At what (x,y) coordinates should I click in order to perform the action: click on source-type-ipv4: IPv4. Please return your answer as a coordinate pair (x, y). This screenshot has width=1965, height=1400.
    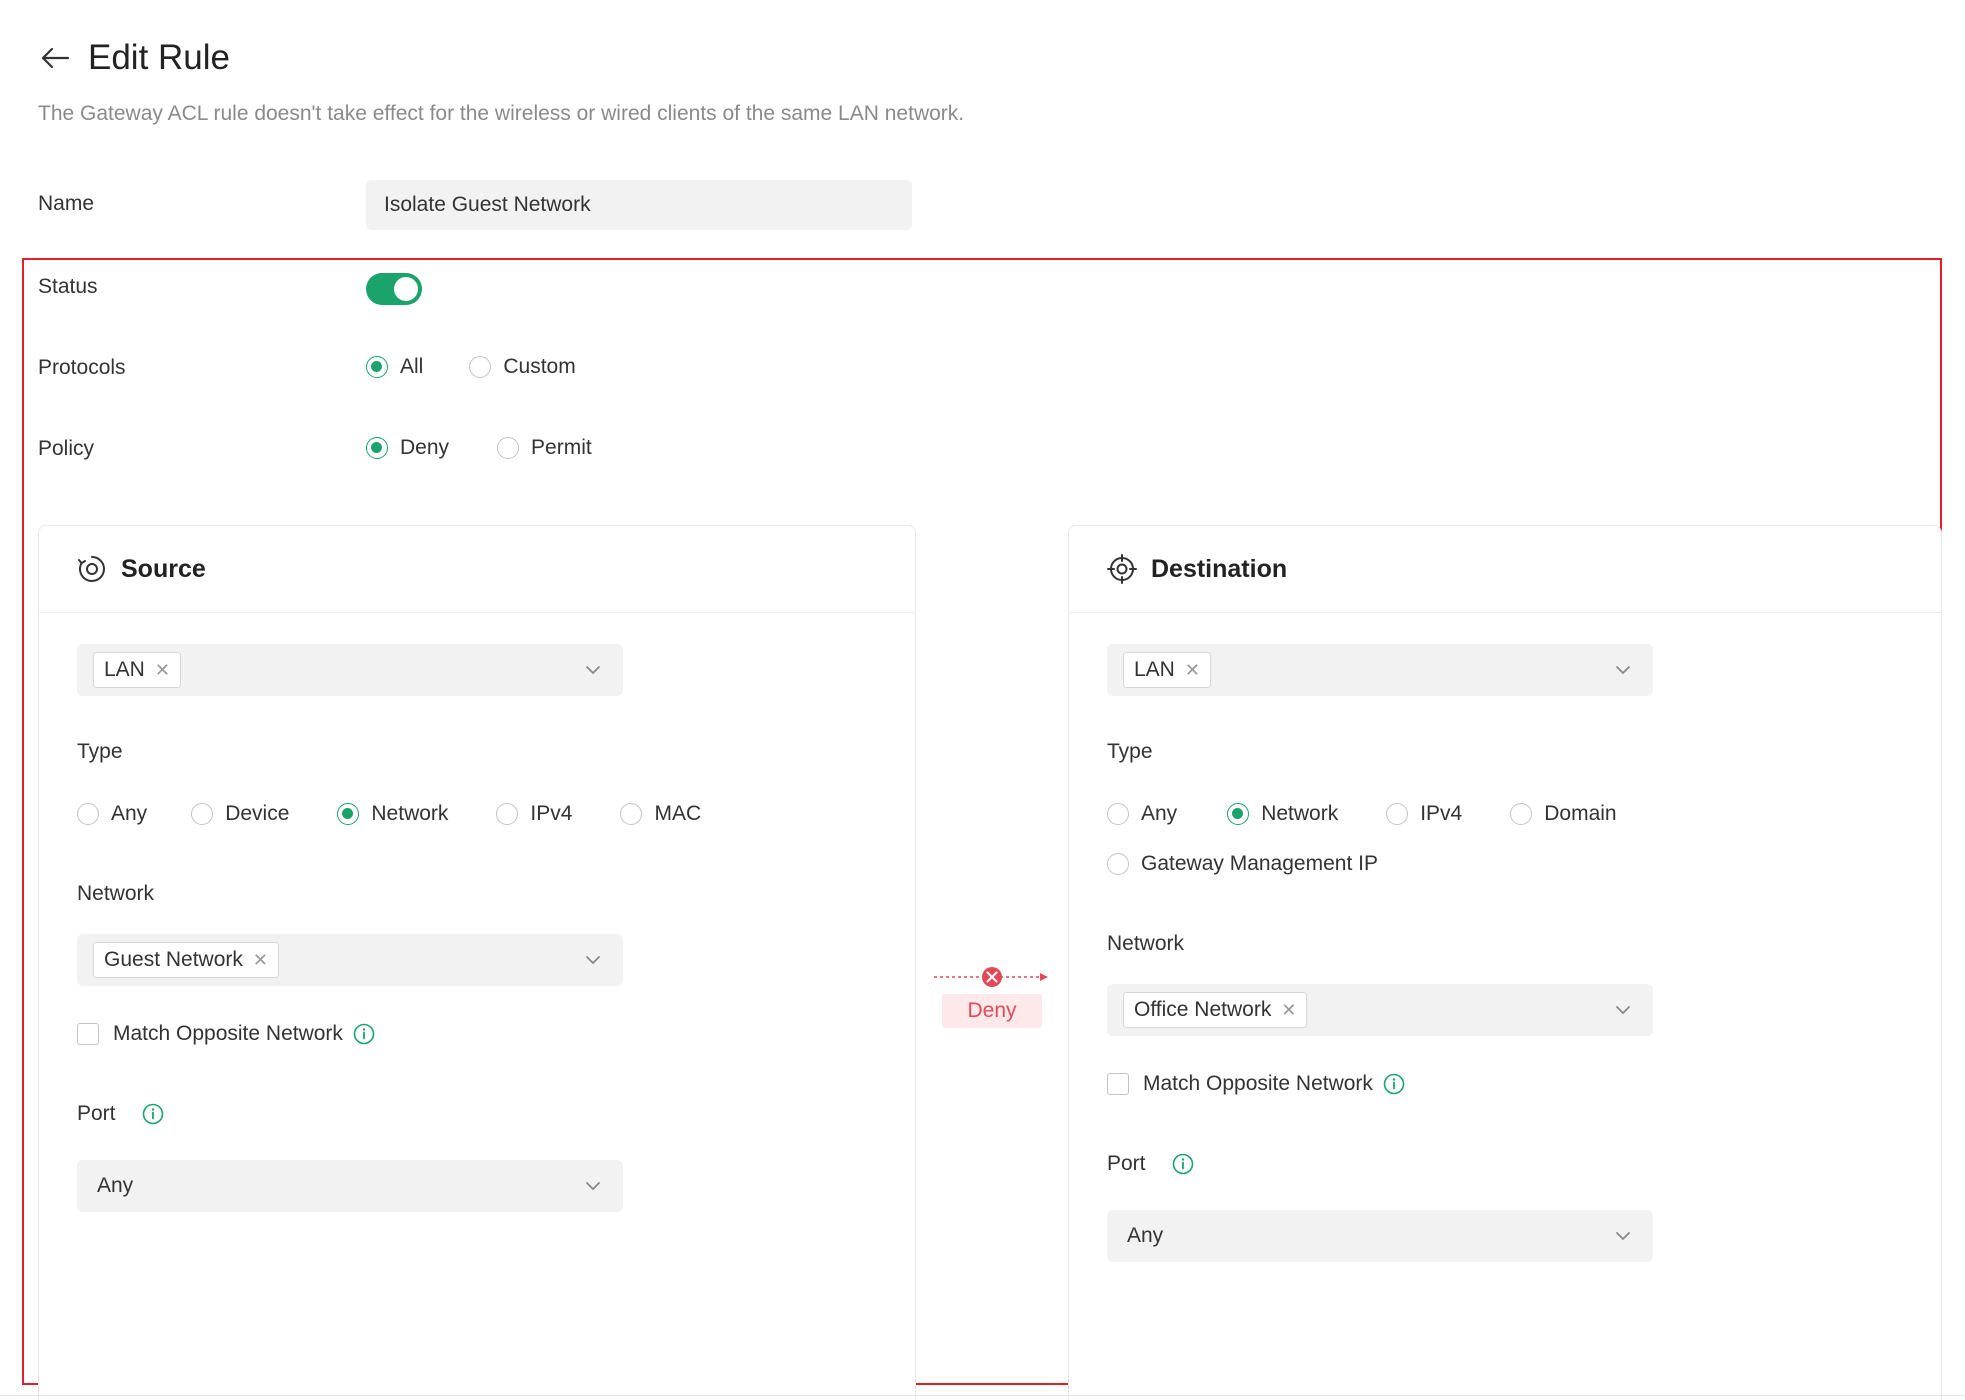
    Looking at the image, I should click on (534, 814).